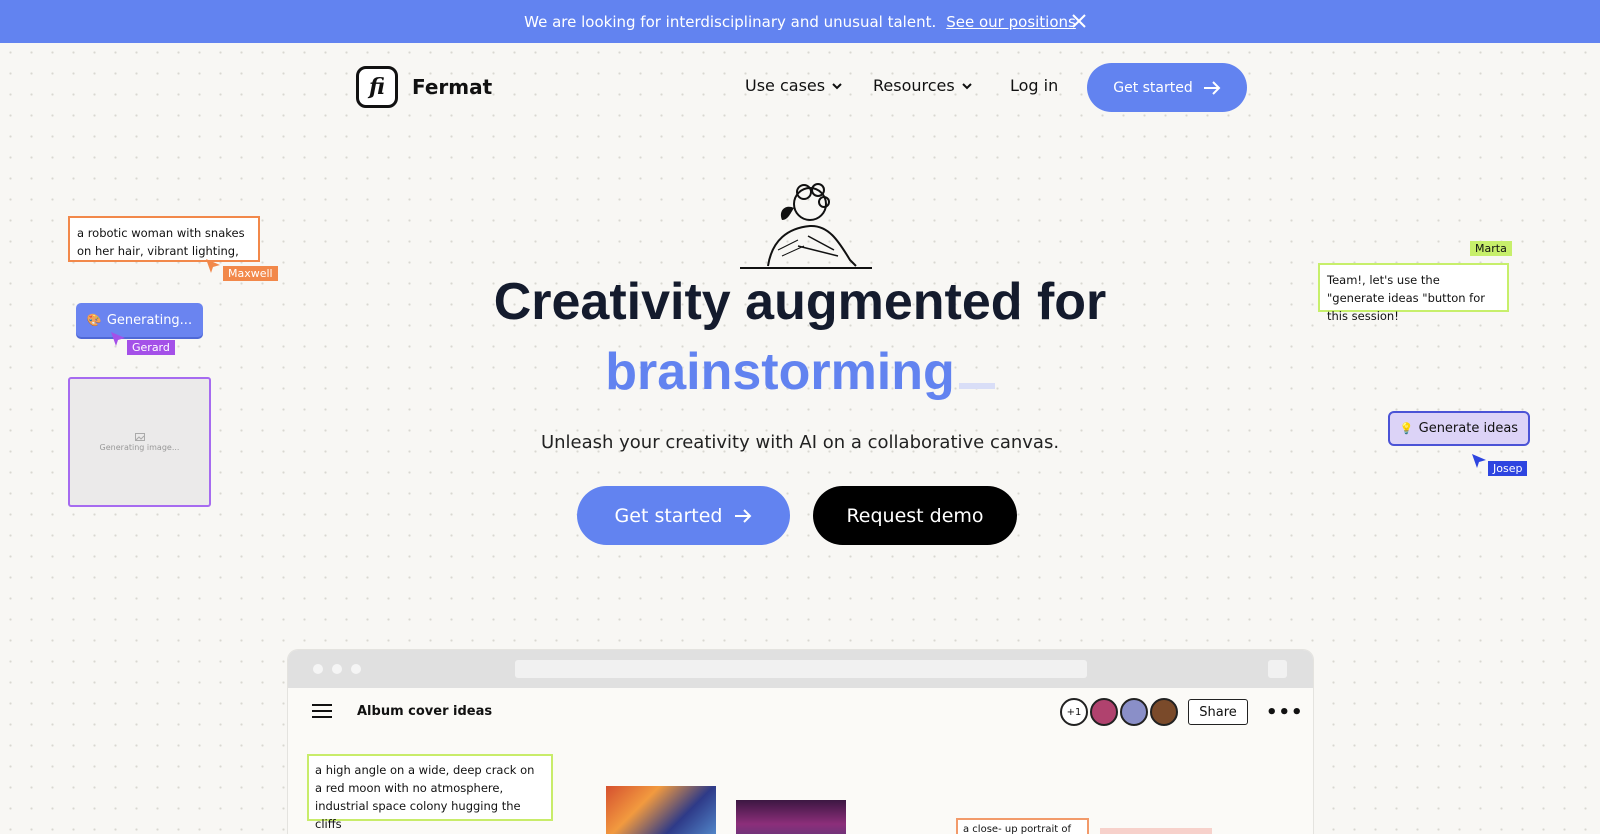 Image resolution: width=1600 pixels, height=834 pixels. I want to click on gerard-cursor-label: Gerard, so click(151, 347).